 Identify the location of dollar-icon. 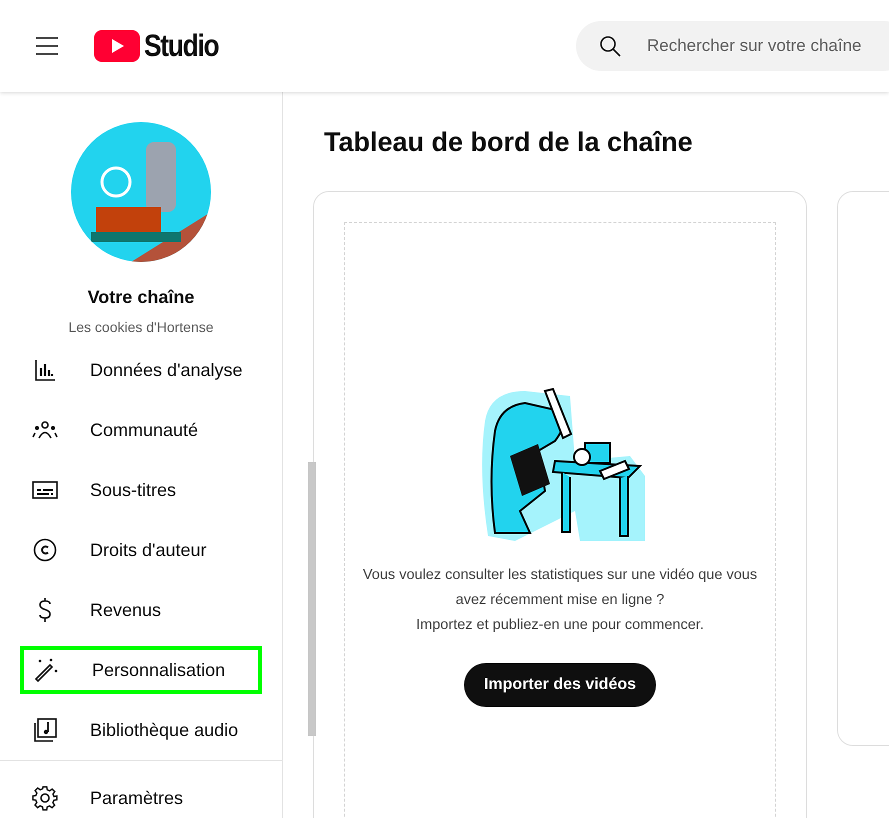
(45, 610).